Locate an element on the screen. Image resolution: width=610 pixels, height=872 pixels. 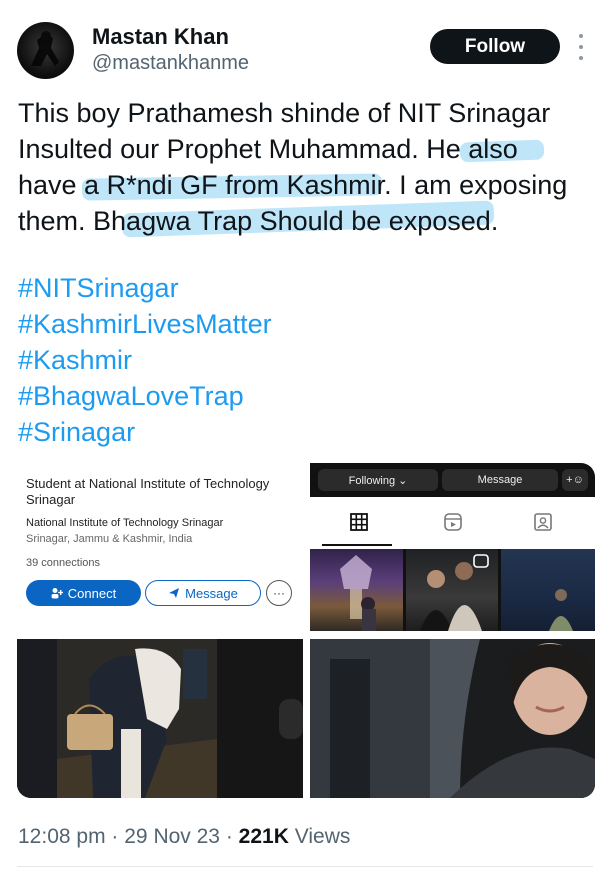
tweet-time: 12:08 pm is located at coordinates (62, 836).